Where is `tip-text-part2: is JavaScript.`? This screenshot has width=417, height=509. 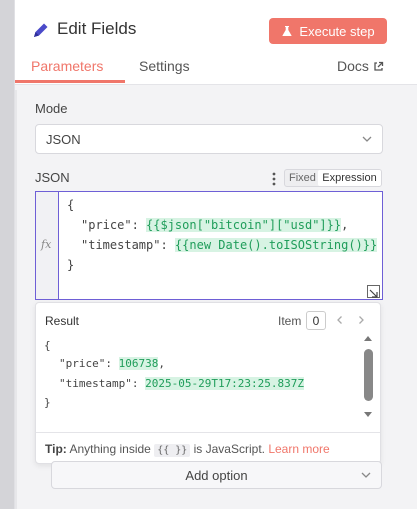
tip-text-part2: is JavaScript. is located at coordinates (229, 449).